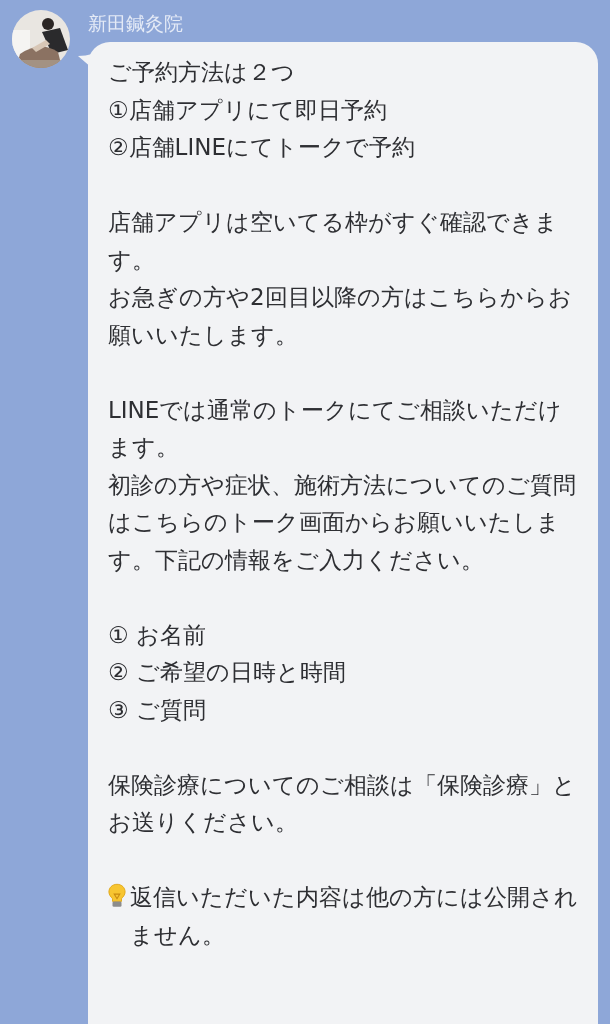 This screenshot has height=1024, width=610. Describe the element at coordinates (342, 803) in the screenshot. I see `message-text: 保険診療についてのご相談は「保険診療」とお送りください。` at that location.